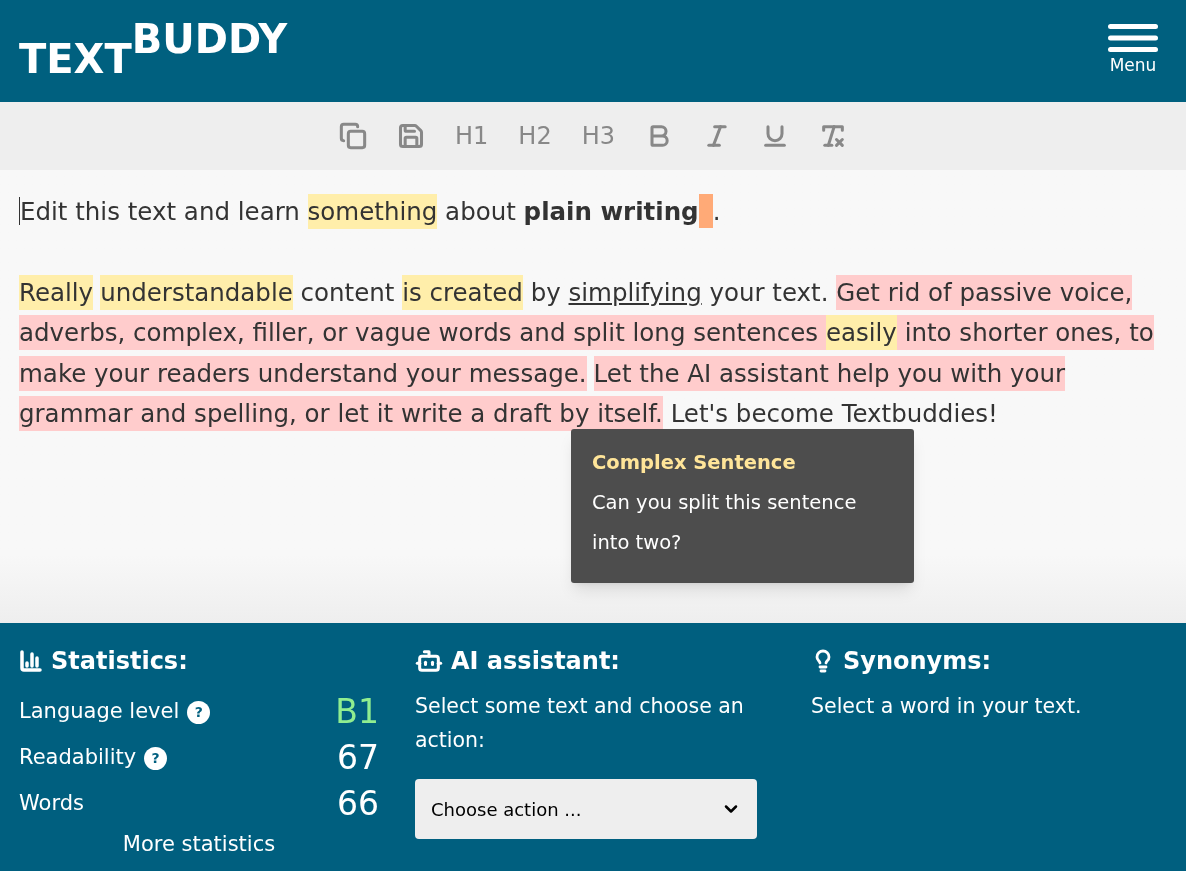 This screenshot has height=871, width=1186. Describe the element at coordinates (694, 463) in the screenshot. I see `tooltip-title: Complex Sentence` at that location.